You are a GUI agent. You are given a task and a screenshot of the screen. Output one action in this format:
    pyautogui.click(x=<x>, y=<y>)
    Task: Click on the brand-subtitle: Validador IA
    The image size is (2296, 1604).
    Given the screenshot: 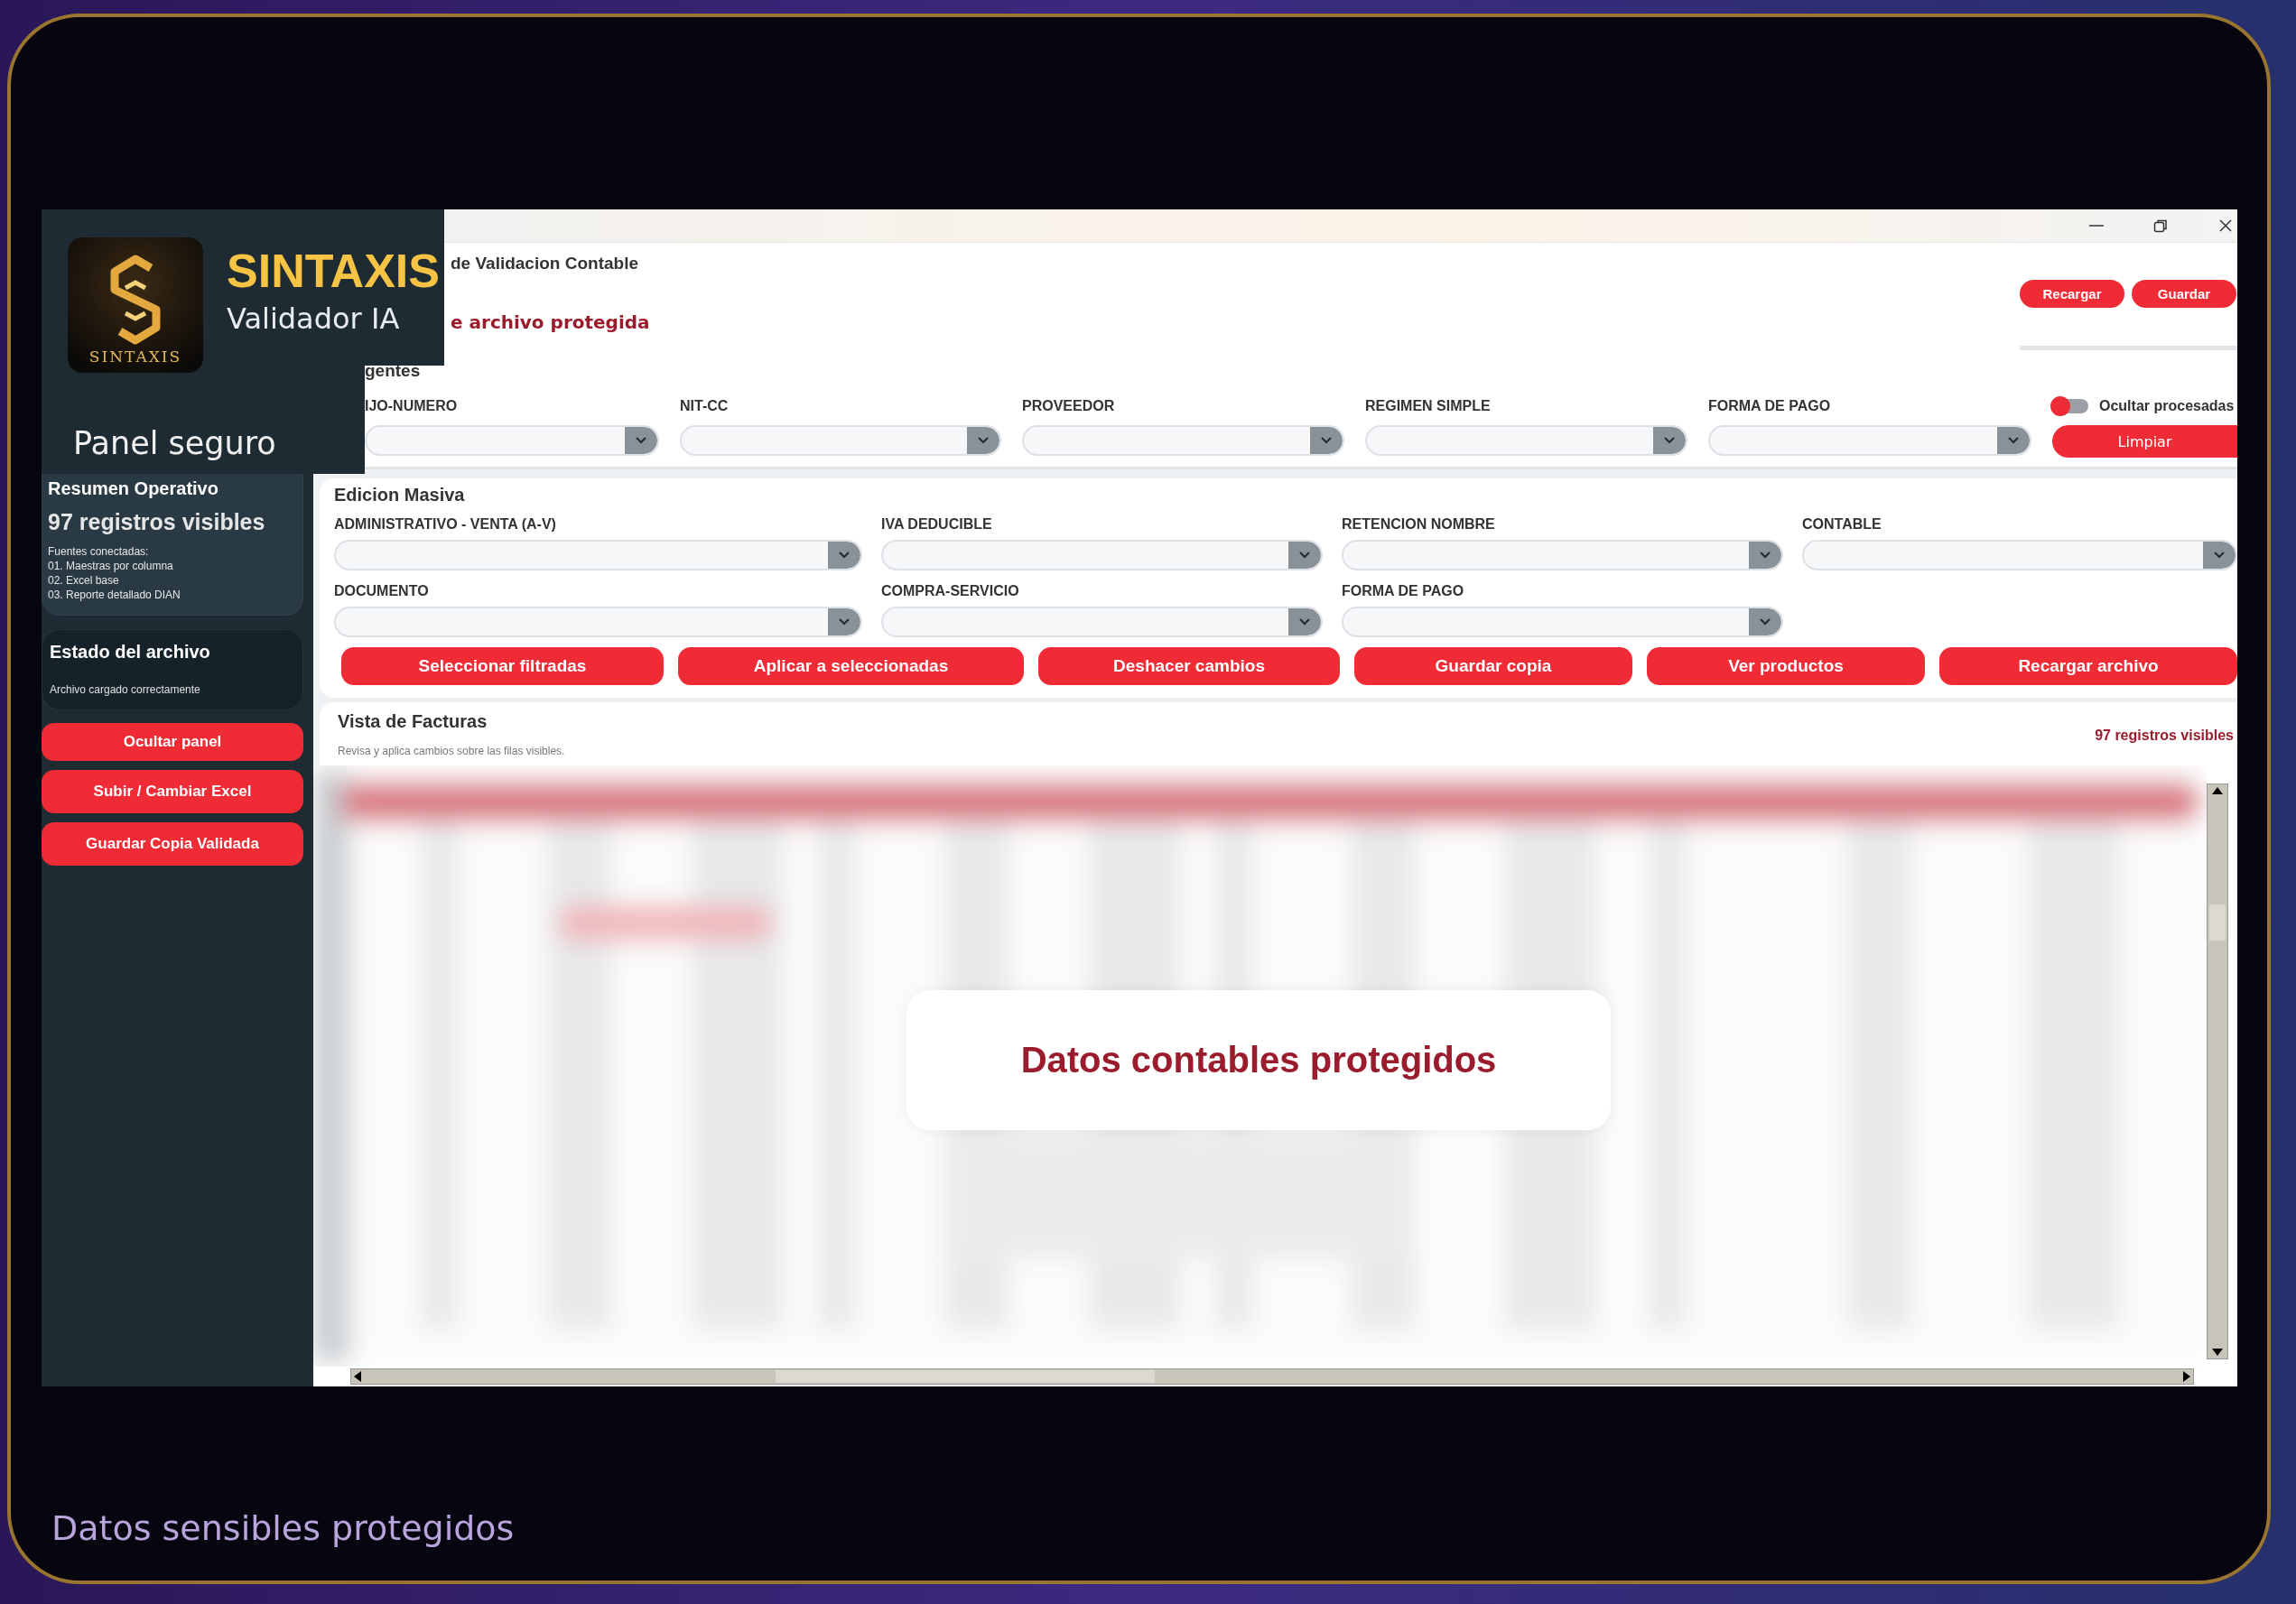 What is the action you would take?
    pyautogui.click(x=314, y=319)
    